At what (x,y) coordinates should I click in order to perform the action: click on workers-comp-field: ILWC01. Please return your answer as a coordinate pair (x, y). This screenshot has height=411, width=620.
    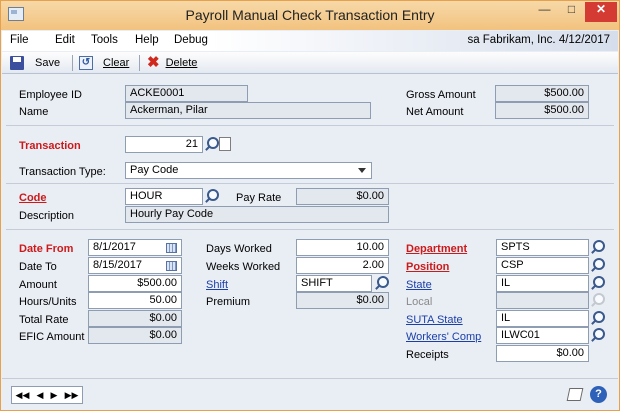
    Looking at the image, I should click on (542, 335).